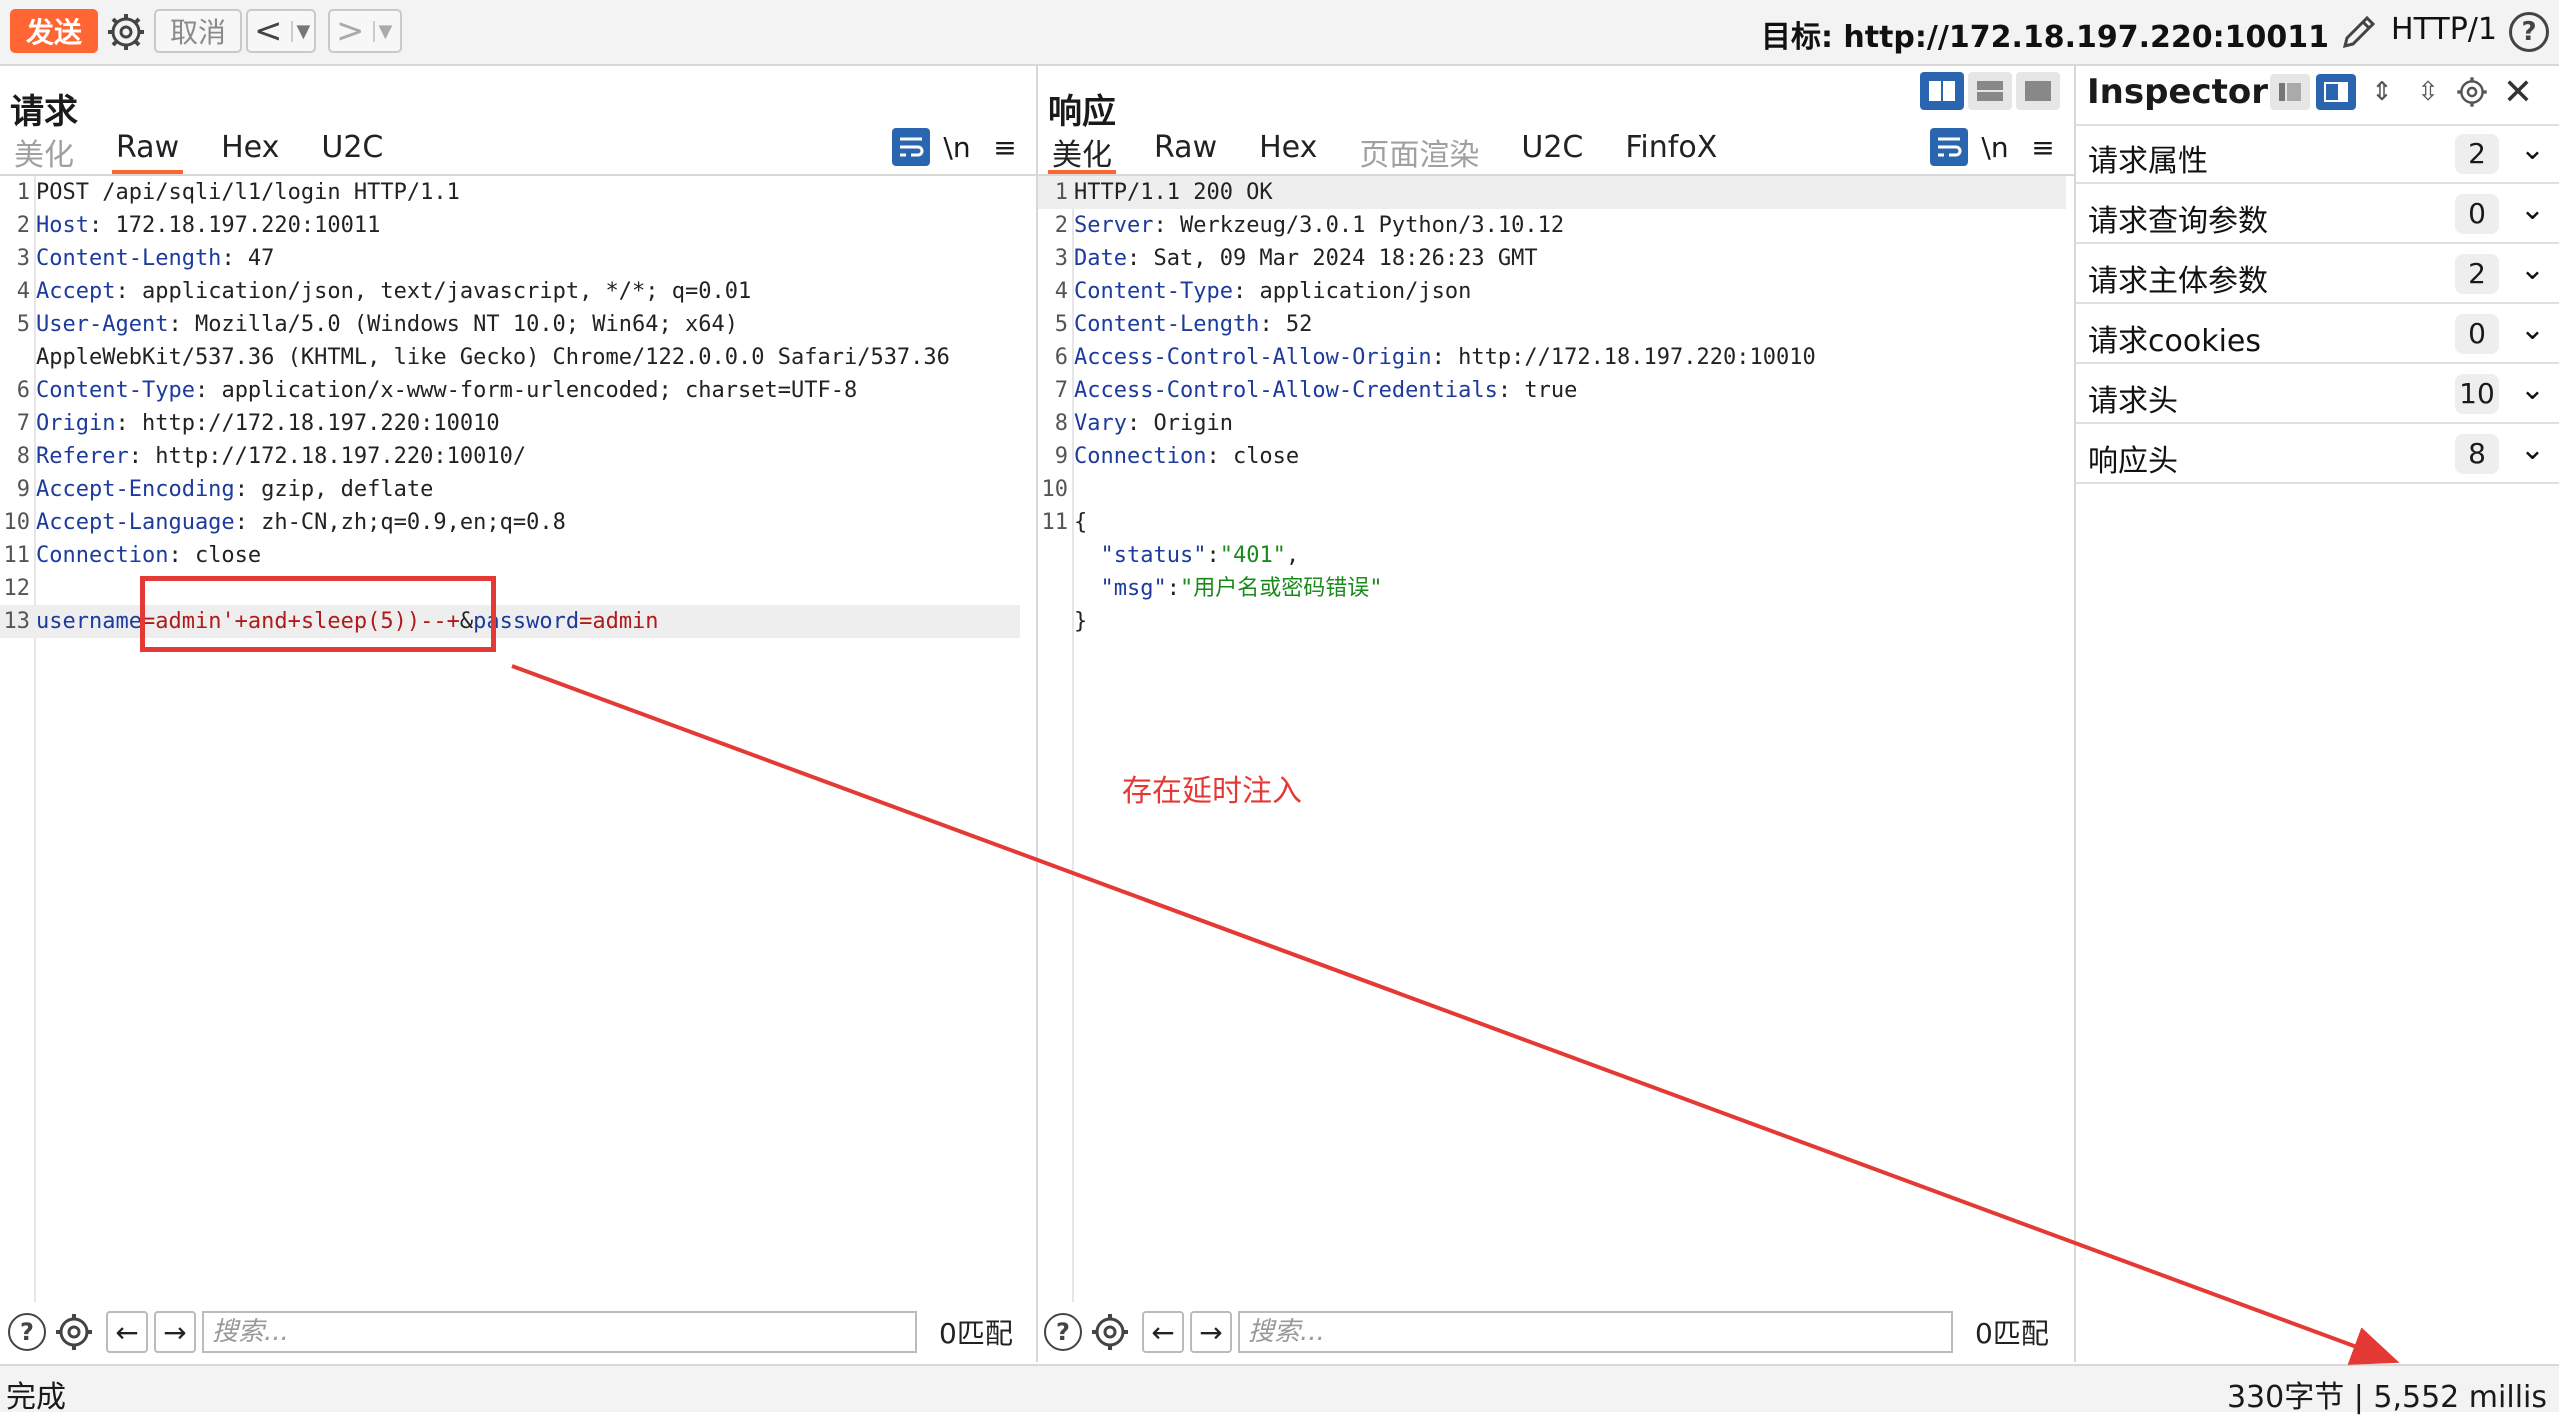 This screenshot has width=2559, height=1416. Describe the element at coordinates (198, 31) in the screenshot. I see `cancel-button: 取消` at that location.